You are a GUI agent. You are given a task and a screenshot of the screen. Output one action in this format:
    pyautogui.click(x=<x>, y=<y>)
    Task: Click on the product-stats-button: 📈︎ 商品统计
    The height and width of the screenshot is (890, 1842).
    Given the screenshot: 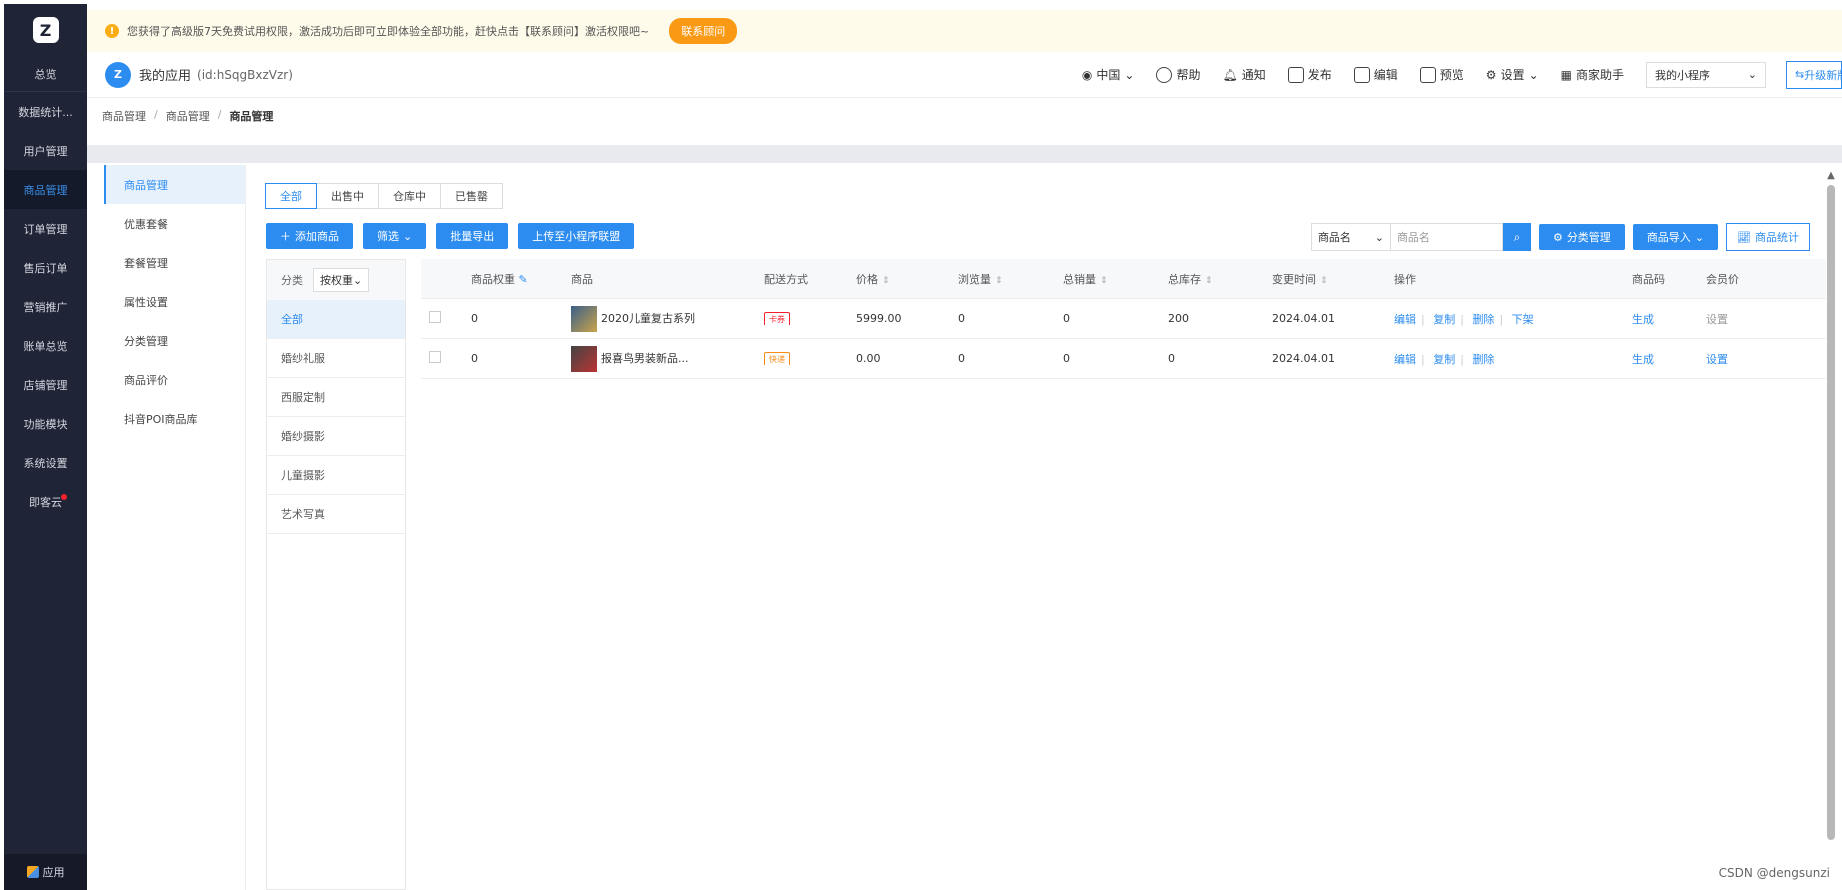 What is the action you would take?
    pyautogui.click(x=1768, y=237)
    